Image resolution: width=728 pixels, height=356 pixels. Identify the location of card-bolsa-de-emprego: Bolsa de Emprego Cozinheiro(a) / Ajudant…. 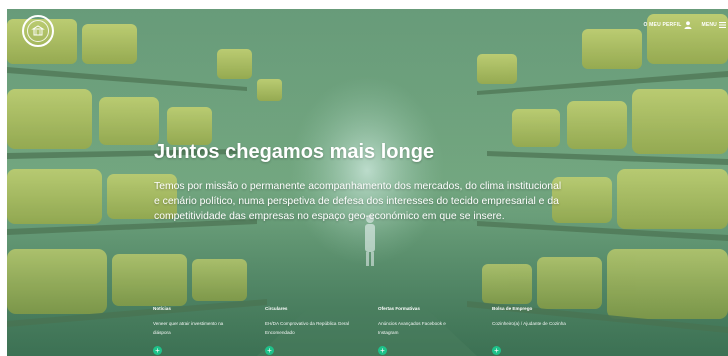
(547, 330).